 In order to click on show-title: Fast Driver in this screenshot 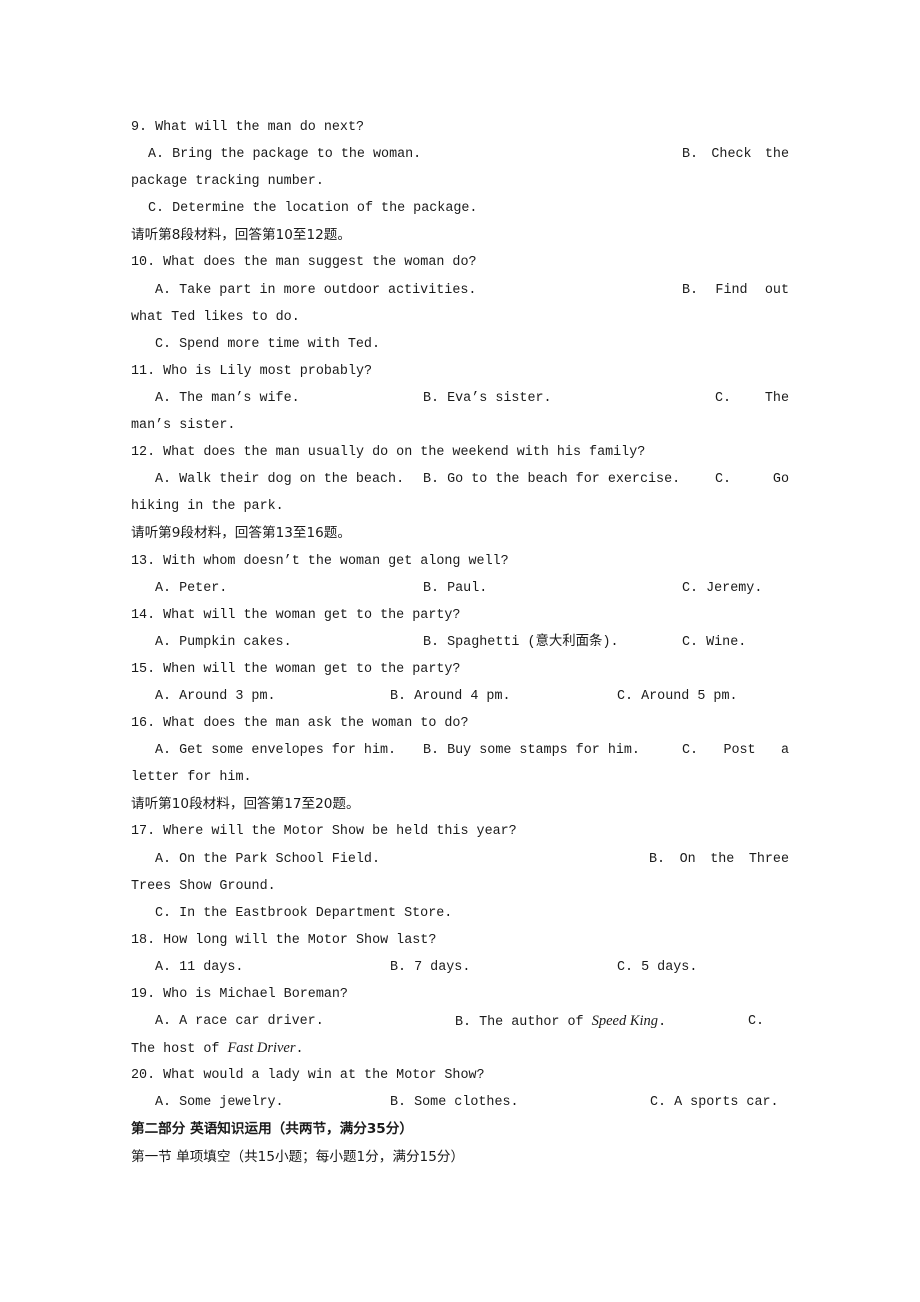, I will do `click(261, 1048)`.